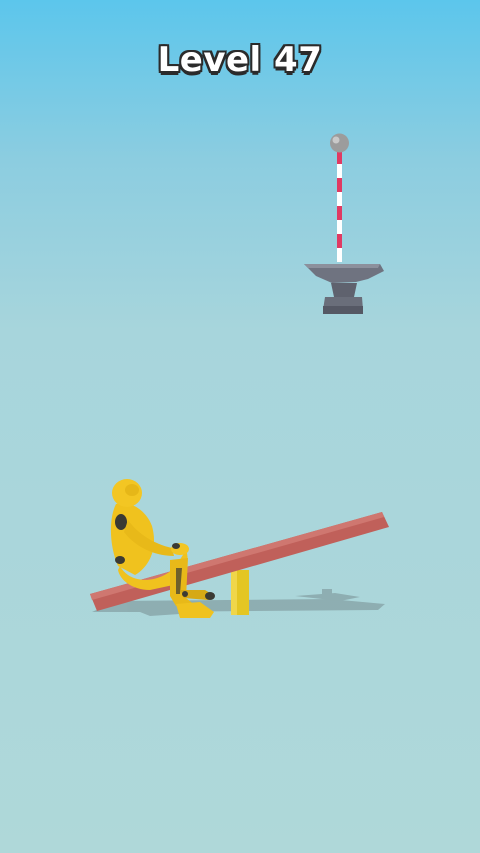 This screenshot has height=853, width=480. What do you see at coordinates (336, 140) in the screenshot?
I see `anchor-ball-highlight` at bounding box center [336, 140].